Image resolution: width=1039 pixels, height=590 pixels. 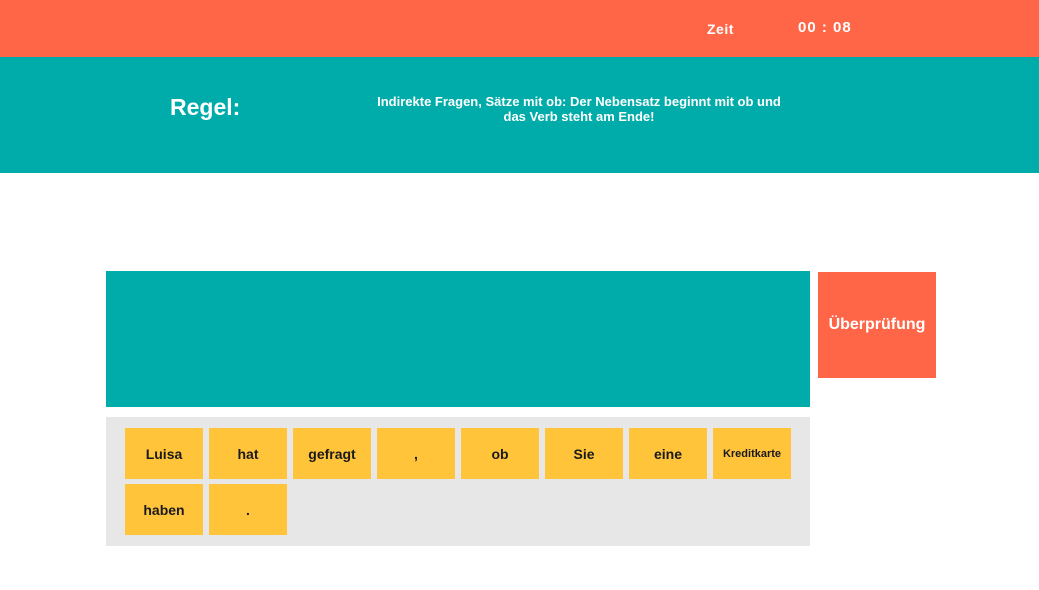 What do you see at coordinates (877, 325) in the screenshot?
I see `check-button: Überprüfung` at bounding box center [877, 325].